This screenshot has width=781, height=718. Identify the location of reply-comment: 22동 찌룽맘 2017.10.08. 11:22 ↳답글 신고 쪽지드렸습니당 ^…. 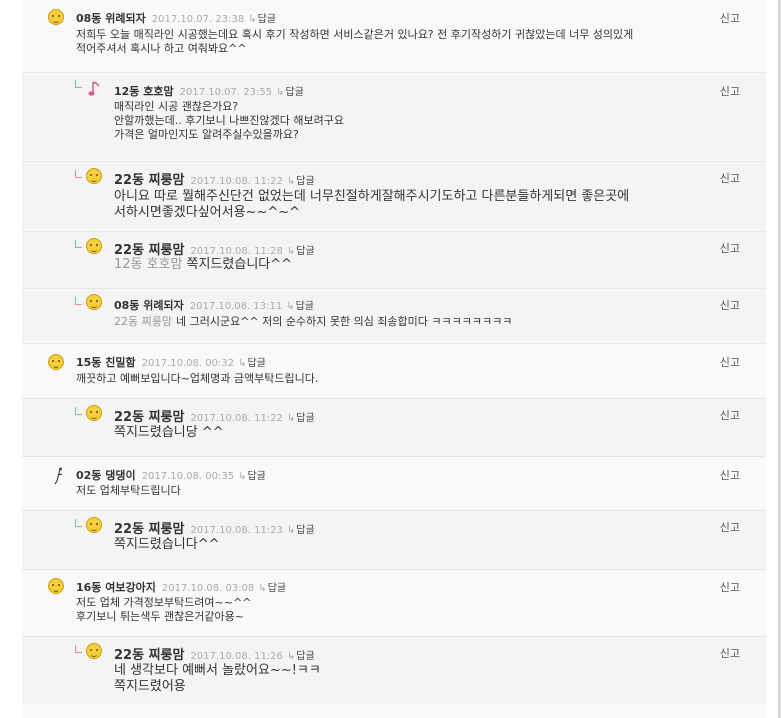
(394, 427).